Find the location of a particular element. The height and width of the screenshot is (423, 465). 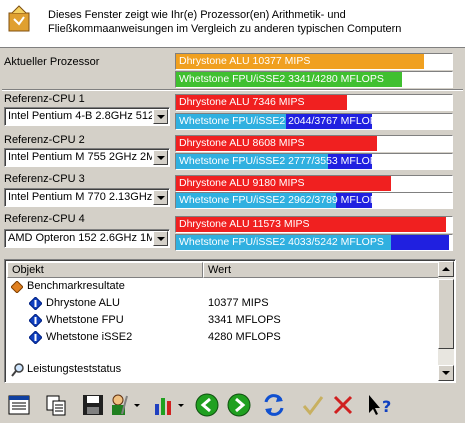

group-benchmark-results: Benchmarkresultate is located at coordinates (76, 286).